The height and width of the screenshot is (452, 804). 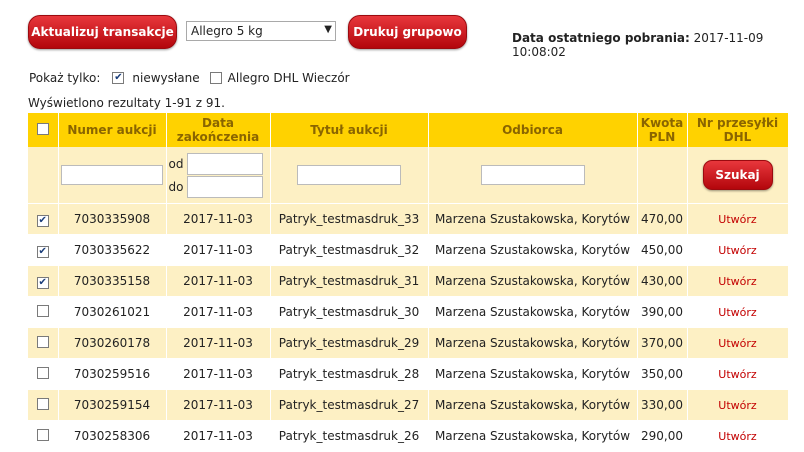 I want to click on title-filter-input, so click(x=349, y=175).